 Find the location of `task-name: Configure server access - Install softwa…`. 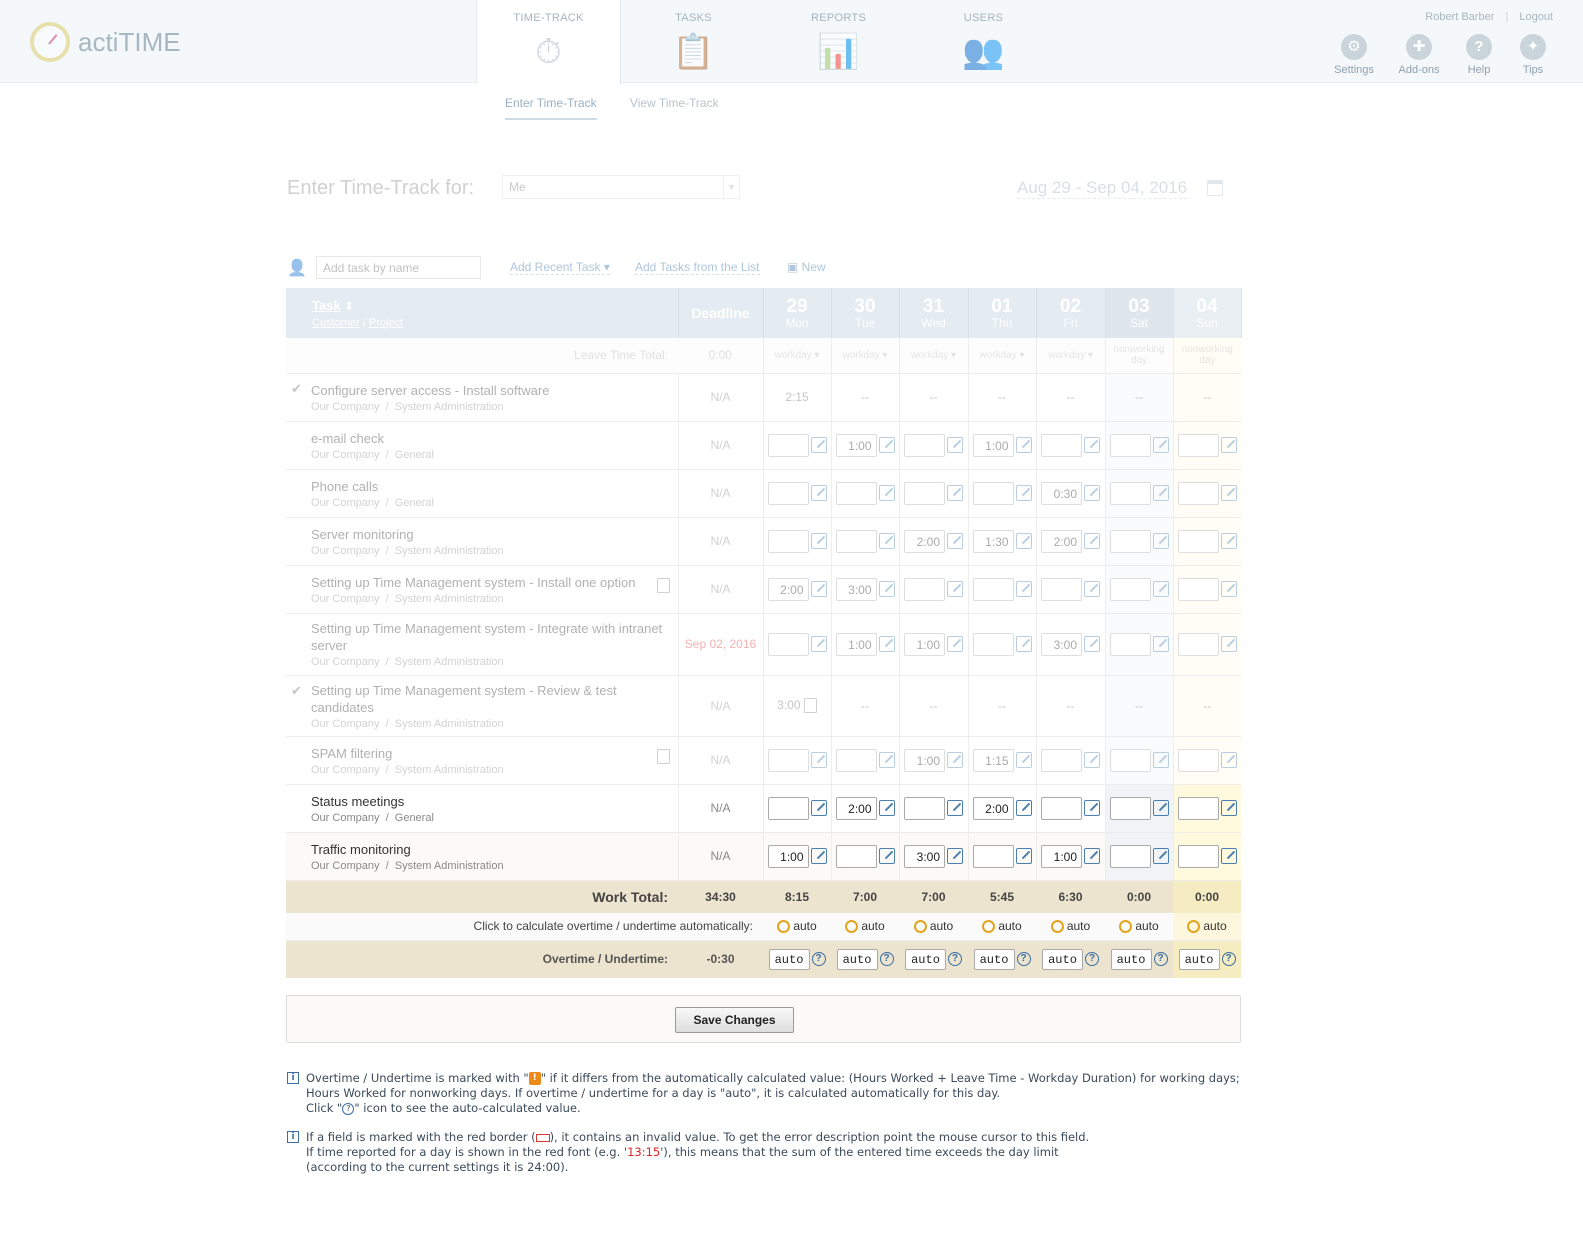

task-name: Configure server access - Install softwa… is located at coordinates (490, 390).